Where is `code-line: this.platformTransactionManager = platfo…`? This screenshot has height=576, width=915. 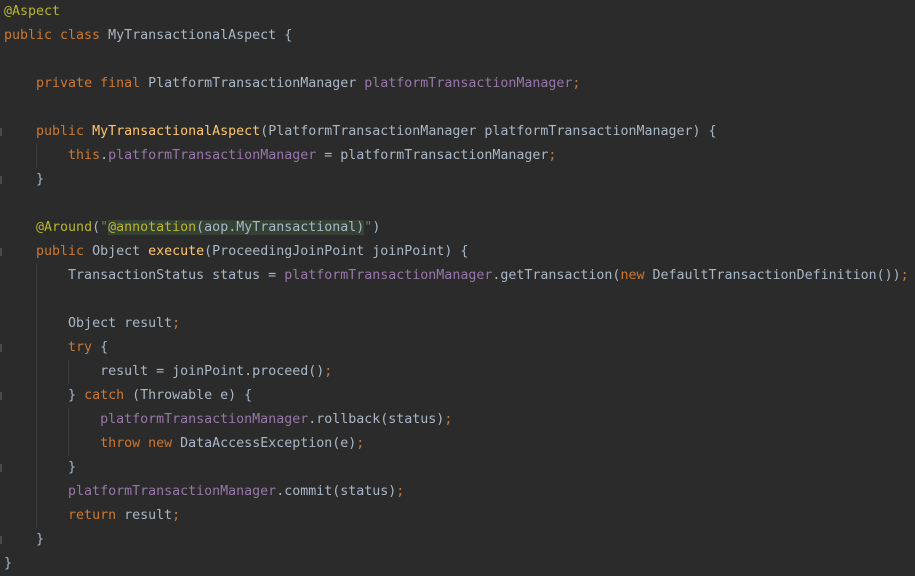 code-line: this.platformTransactionManager = platfo… is located at coordinates (280, 156).